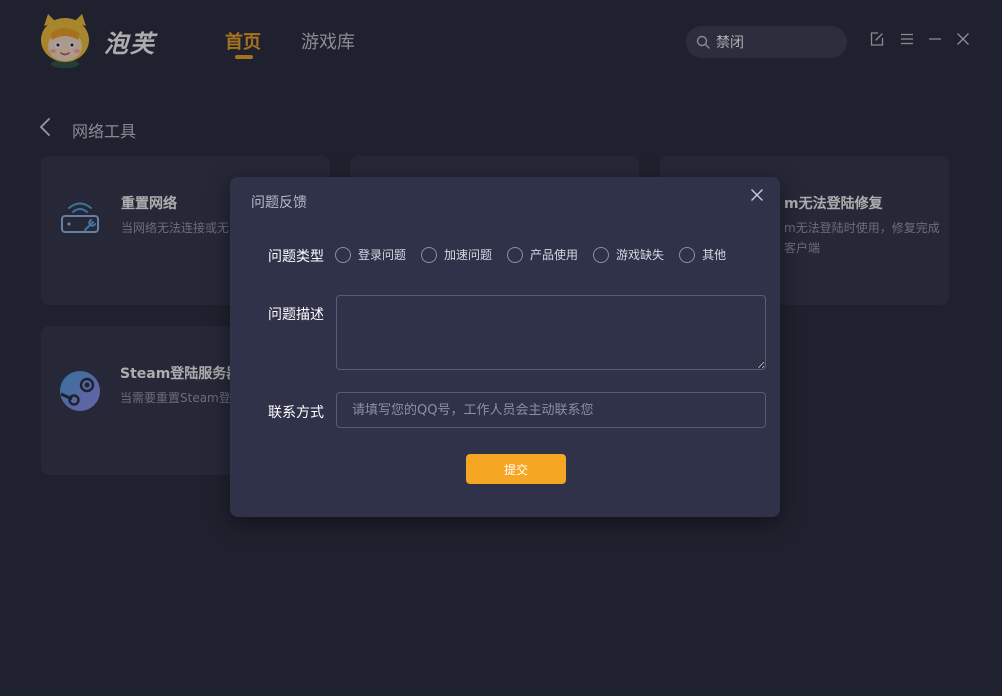 The height and width of the screenshot is (696, 1002). I want to click on dialog-close-button, so click(757, 195).